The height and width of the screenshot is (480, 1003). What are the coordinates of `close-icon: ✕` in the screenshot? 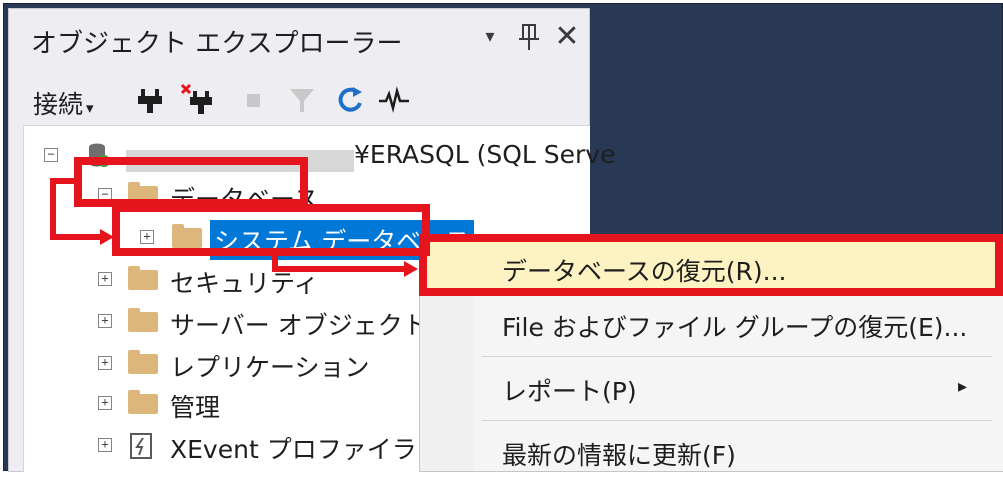 It's located at (567, 37).